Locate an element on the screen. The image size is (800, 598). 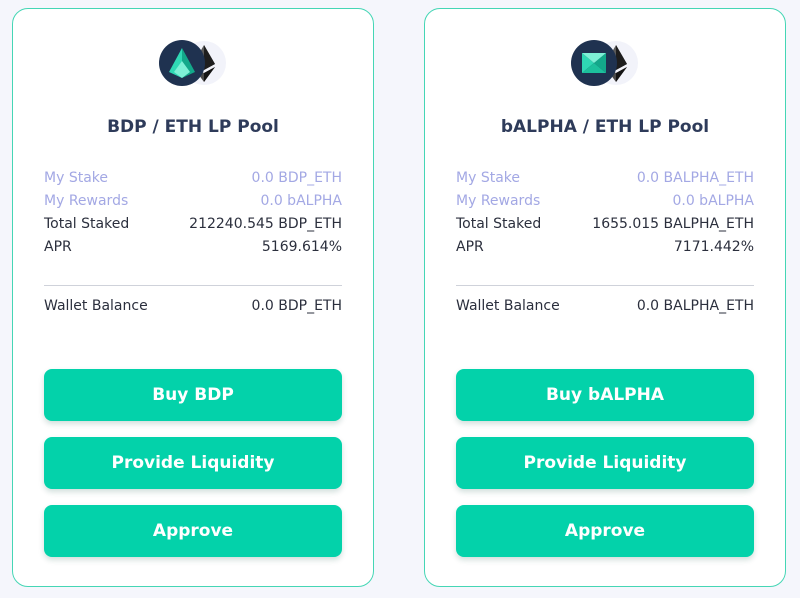
apr-row: APR 7171.442% is located at coordinates (605, 246).